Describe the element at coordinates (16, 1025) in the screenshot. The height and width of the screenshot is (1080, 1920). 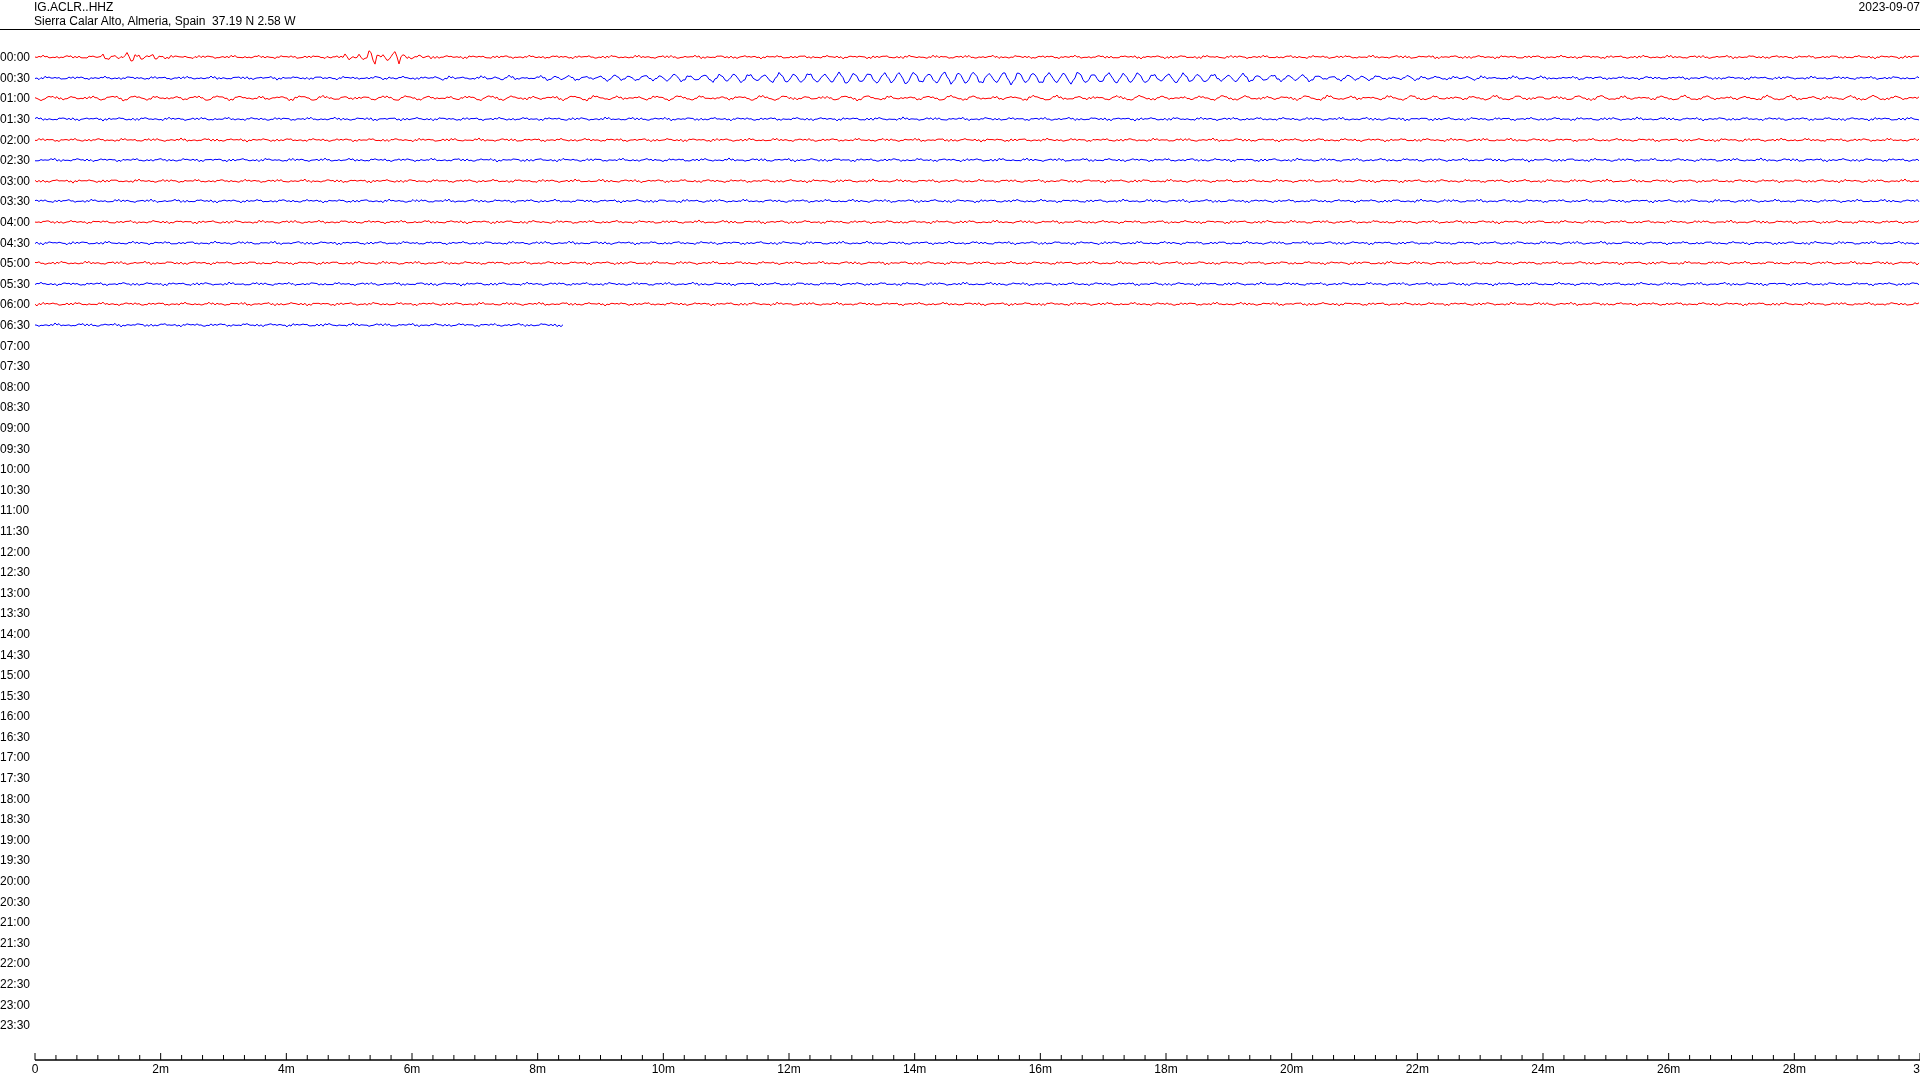
I see `time-label: 23:30` at that location.